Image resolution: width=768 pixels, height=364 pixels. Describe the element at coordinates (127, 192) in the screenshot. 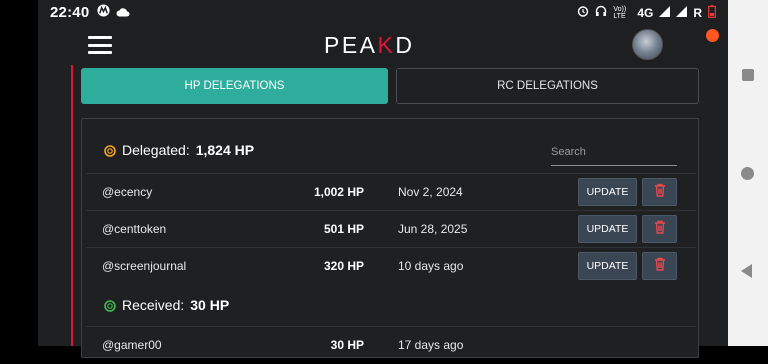

I see `delegatee-link: @ecency` at that location.